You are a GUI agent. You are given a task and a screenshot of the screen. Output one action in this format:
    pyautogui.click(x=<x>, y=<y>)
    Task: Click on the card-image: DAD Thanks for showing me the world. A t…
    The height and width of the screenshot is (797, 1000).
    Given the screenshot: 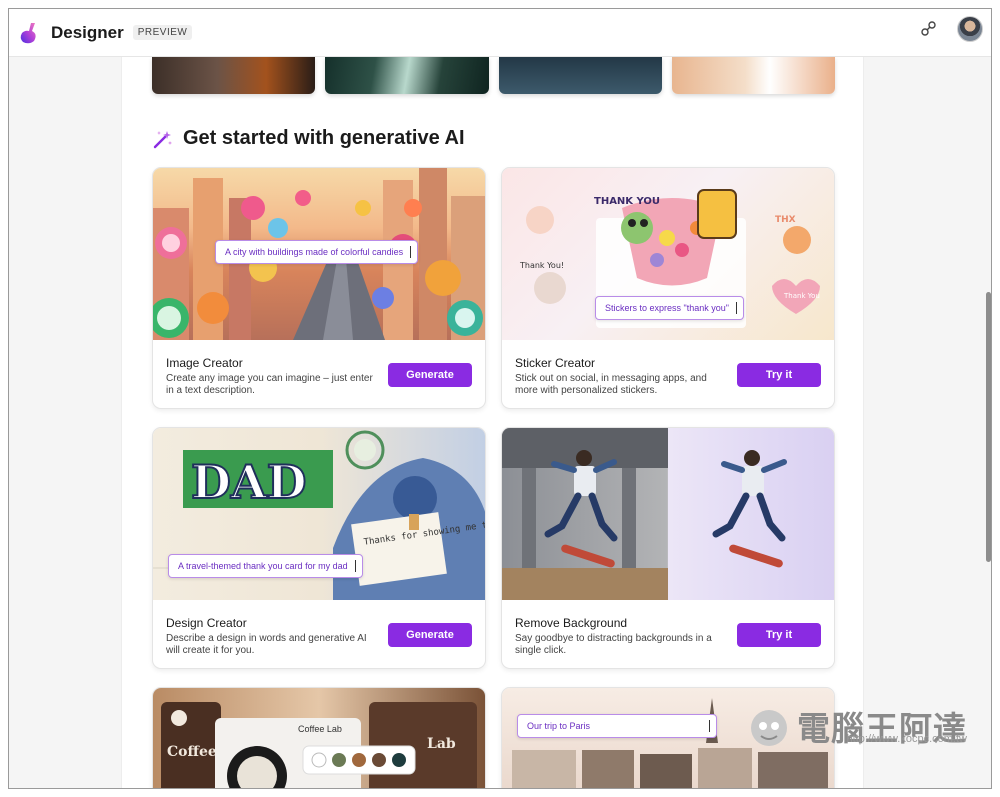 What is the action you would take?
    pyautogui.click(x=319, y=514)
    